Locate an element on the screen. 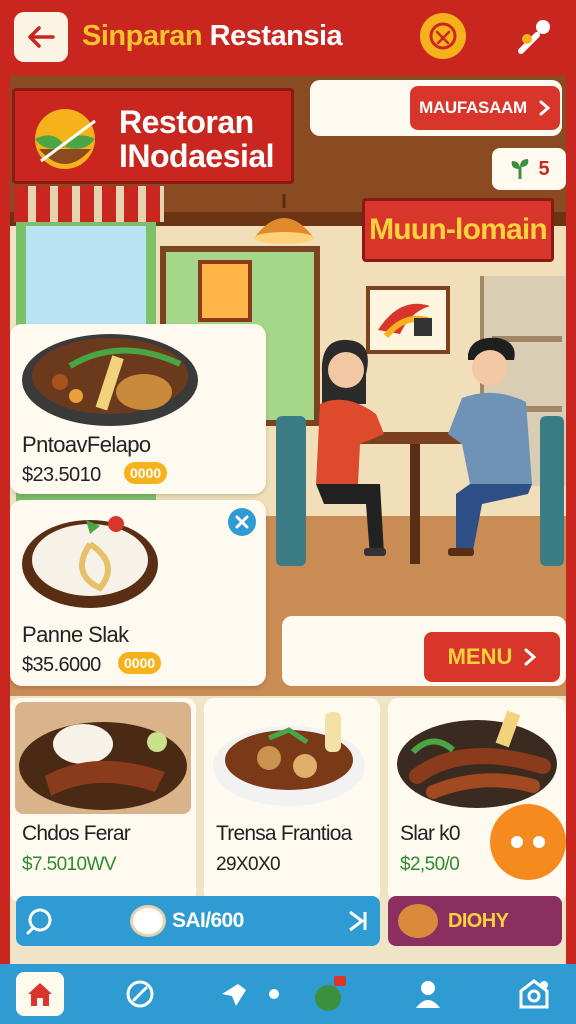  star-badge-icon is located at coordinates (443, 36).